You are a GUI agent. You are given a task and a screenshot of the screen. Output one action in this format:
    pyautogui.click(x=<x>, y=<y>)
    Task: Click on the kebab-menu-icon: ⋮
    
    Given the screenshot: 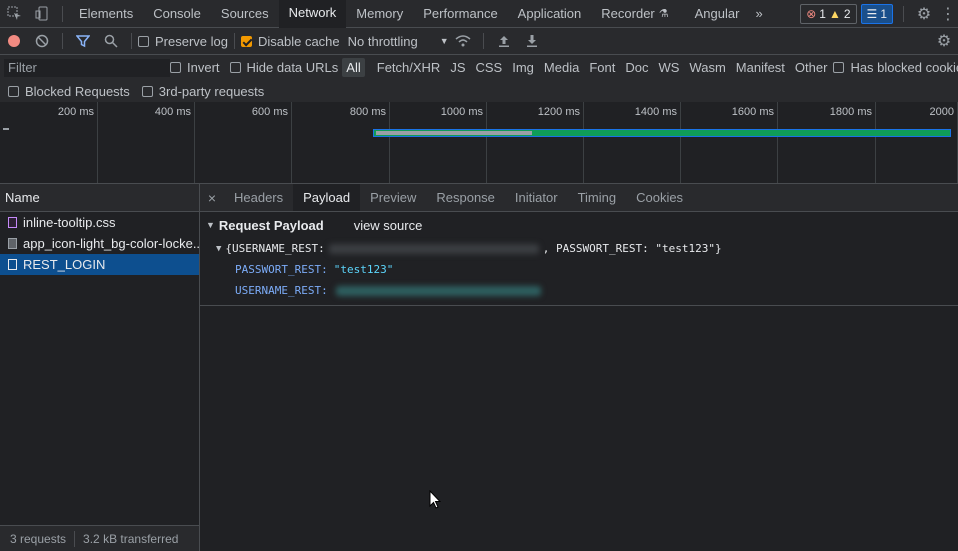 What is the action you would take?
    pyautogui.click(x=948, y=13)
    